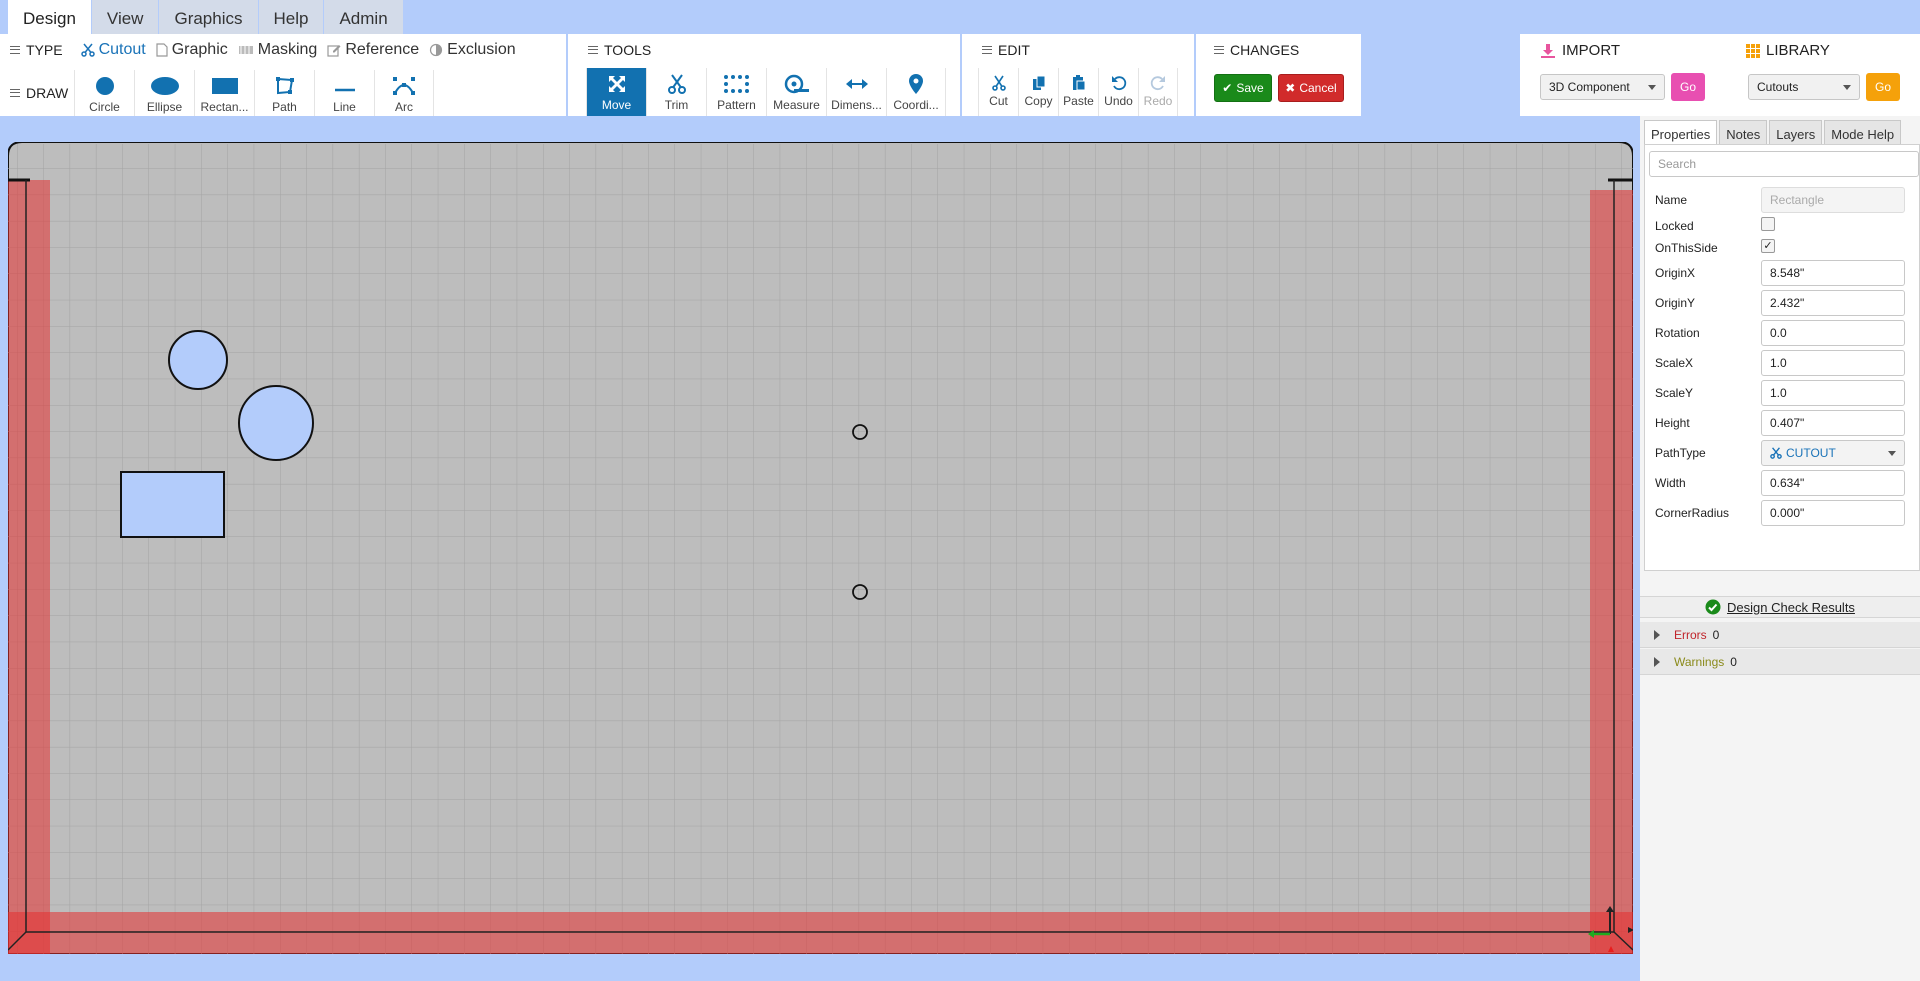  What do you see at coordinates (1778, 87) in the screenshot?
I see `library-value: Cutouts` at bounding box center [1778, 87].